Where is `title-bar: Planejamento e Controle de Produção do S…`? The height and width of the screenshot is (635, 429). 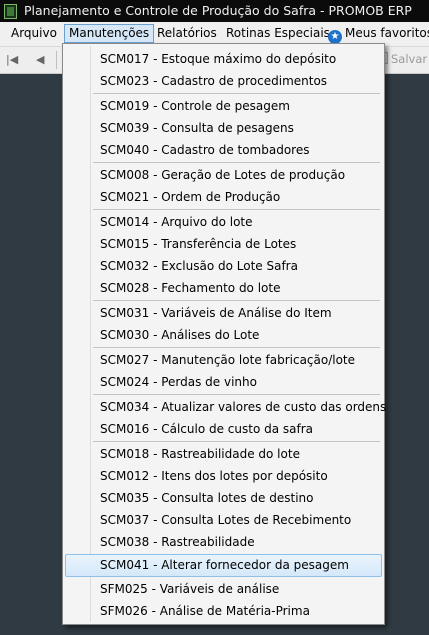 title-bar: Planejamento e Controle de Produção do S… is located at coordinates (214, 11).